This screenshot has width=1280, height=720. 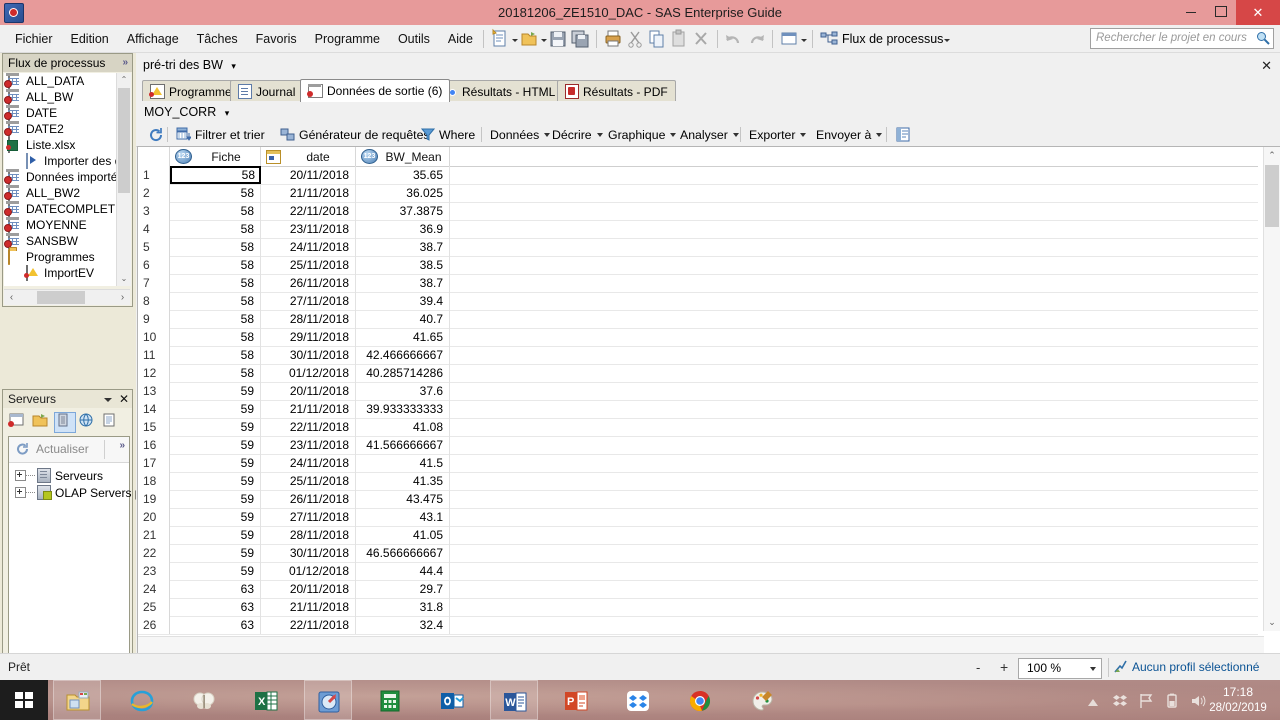 What do you see at coordinates (62, 449) in the screenshot?
I see `refresh-label: Actualiser` at bounding box center [62, 449].